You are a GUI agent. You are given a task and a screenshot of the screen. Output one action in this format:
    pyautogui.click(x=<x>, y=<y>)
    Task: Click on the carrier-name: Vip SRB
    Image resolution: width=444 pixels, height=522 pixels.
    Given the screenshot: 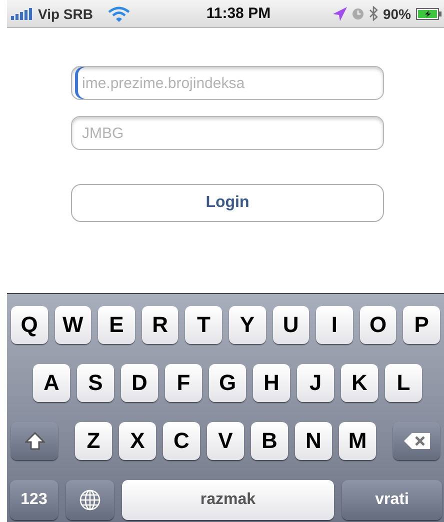 What is the action you would take?
    pyautogui.click(x=65, y=14)
    